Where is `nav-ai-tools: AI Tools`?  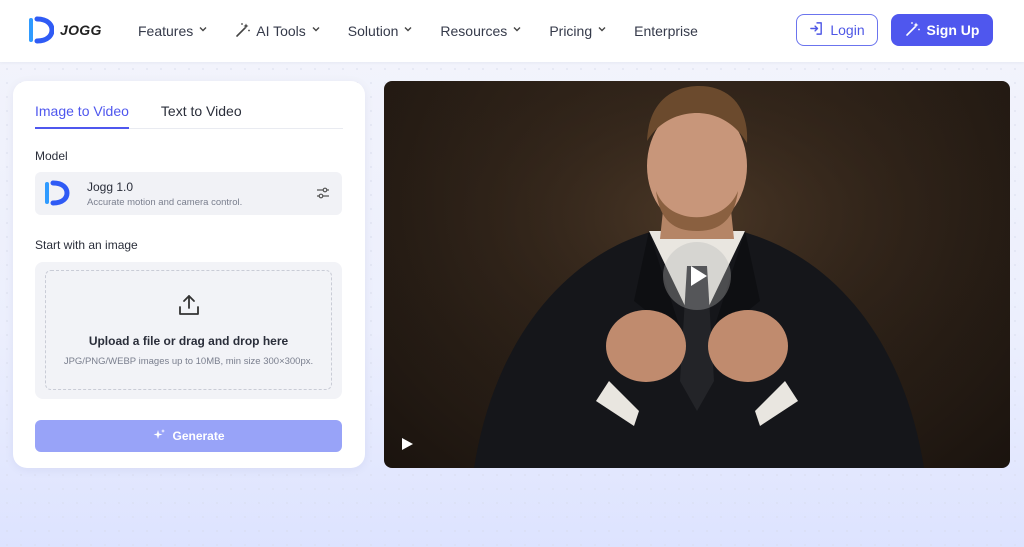
nav-ai-tools: AI Tools is located at coordinates (278, 31).